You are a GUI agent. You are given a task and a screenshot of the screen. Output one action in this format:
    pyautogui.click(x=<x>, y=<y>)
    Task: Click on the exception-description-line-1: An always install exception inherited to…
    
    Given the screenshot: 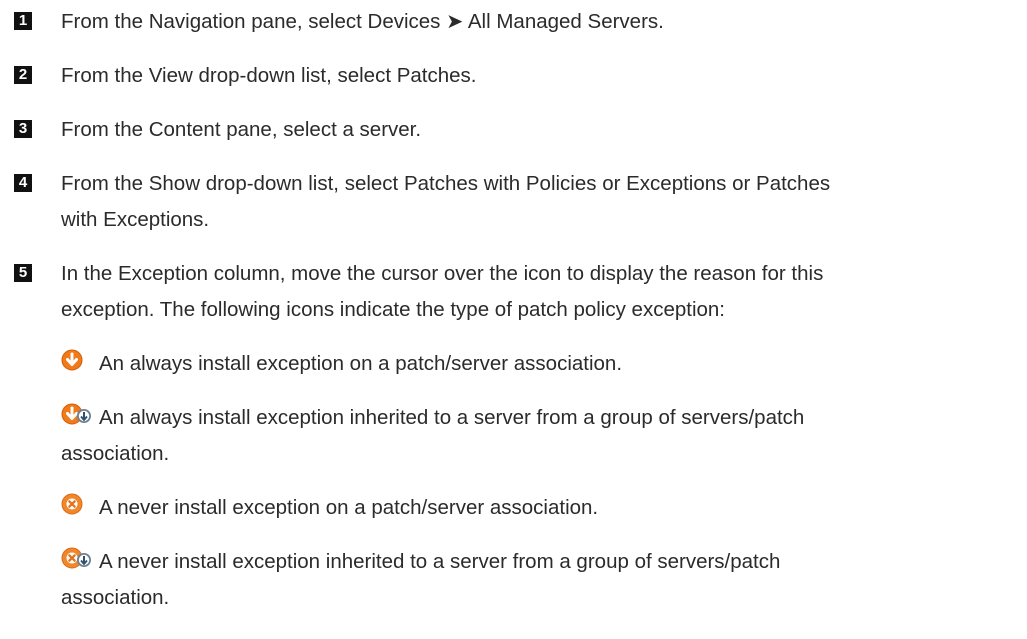 What is the action you would take?
    pyautogui.click(x=452, y=417)
    